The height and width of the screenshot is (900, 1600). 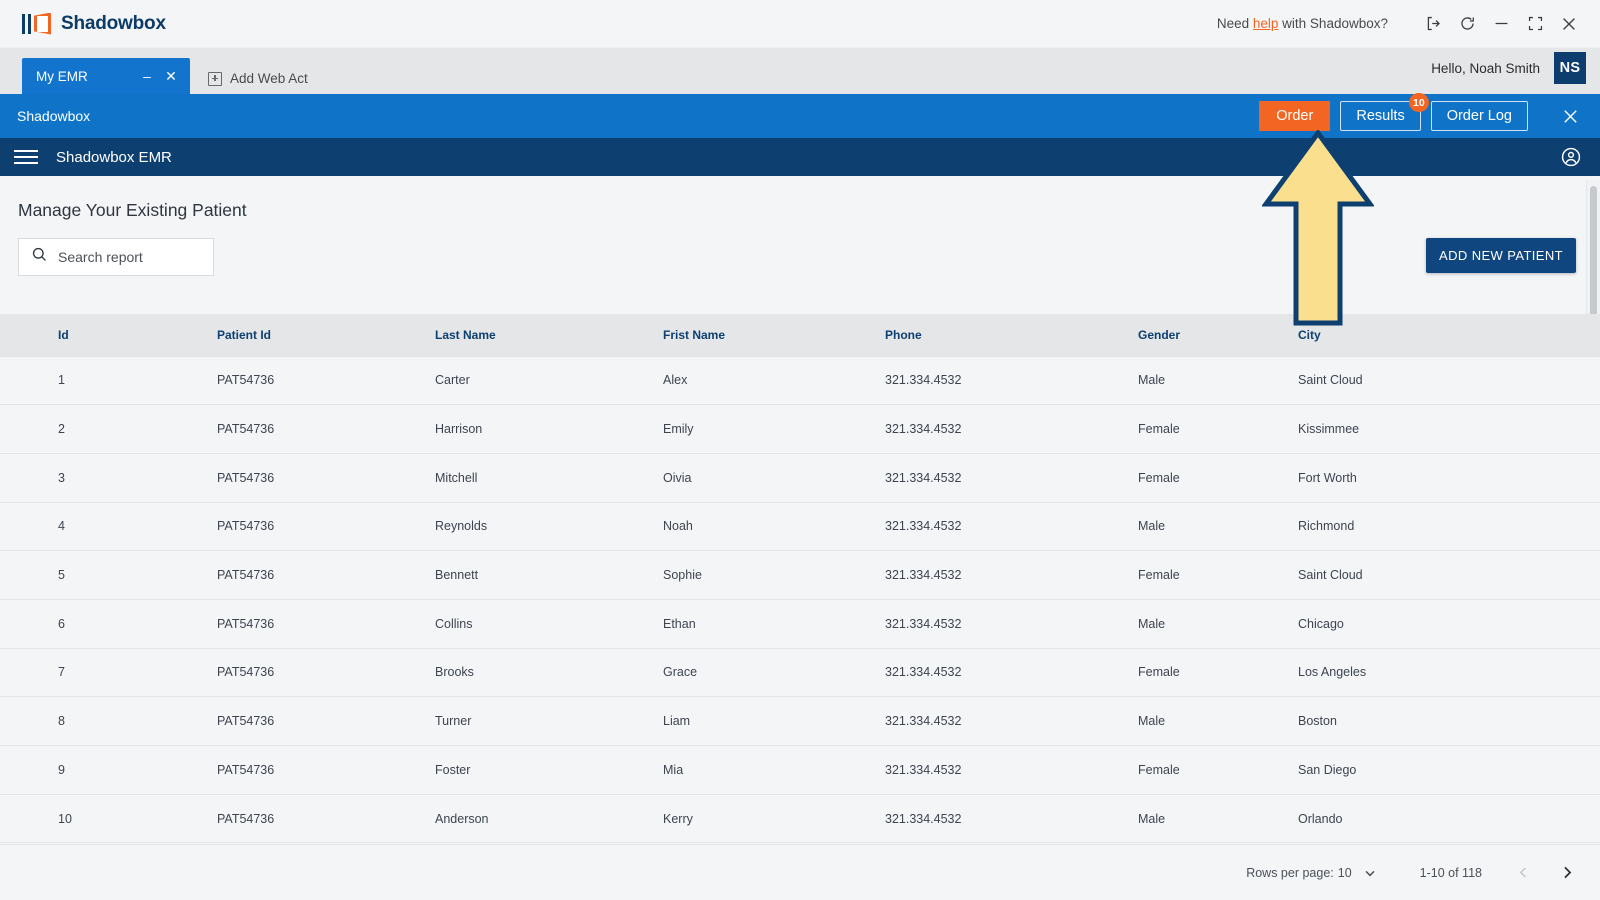 I want to click on plus-box-icon, so click(x=215, y=78).